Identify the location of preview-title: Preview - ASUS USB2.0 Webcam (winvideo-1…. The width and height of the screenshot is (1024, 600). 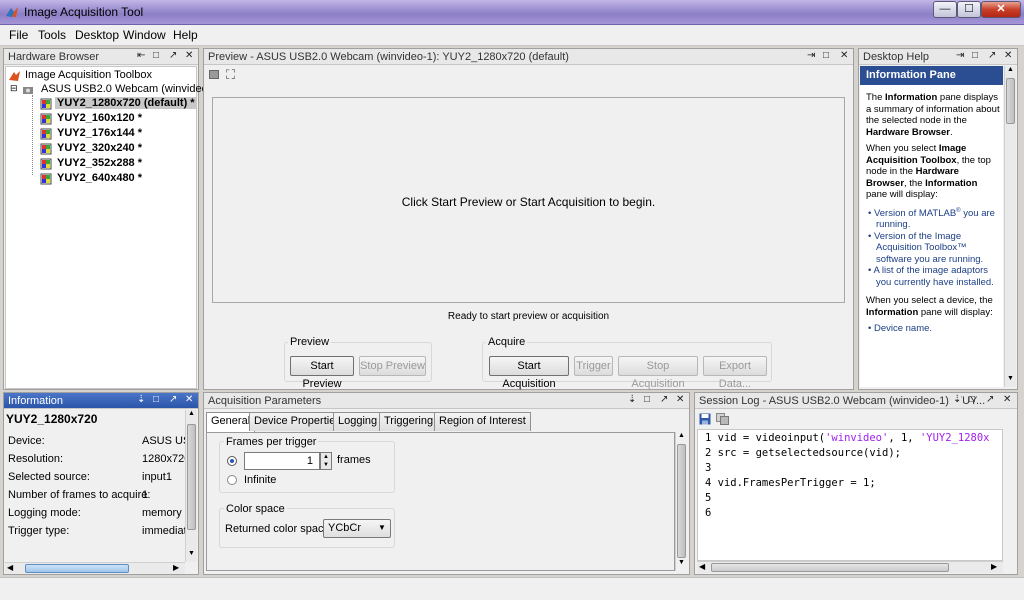
(388, 57).